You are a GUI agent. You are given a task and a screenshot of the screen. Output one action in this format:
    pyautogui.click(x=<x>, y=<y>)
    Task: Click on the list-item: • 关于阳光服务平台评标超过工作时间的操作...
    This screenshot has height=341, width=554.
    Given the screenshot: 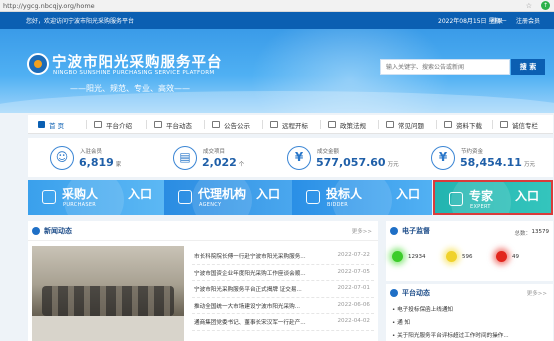 What is the action you would take?
    pyautogui.click(x=450, y=335)
    